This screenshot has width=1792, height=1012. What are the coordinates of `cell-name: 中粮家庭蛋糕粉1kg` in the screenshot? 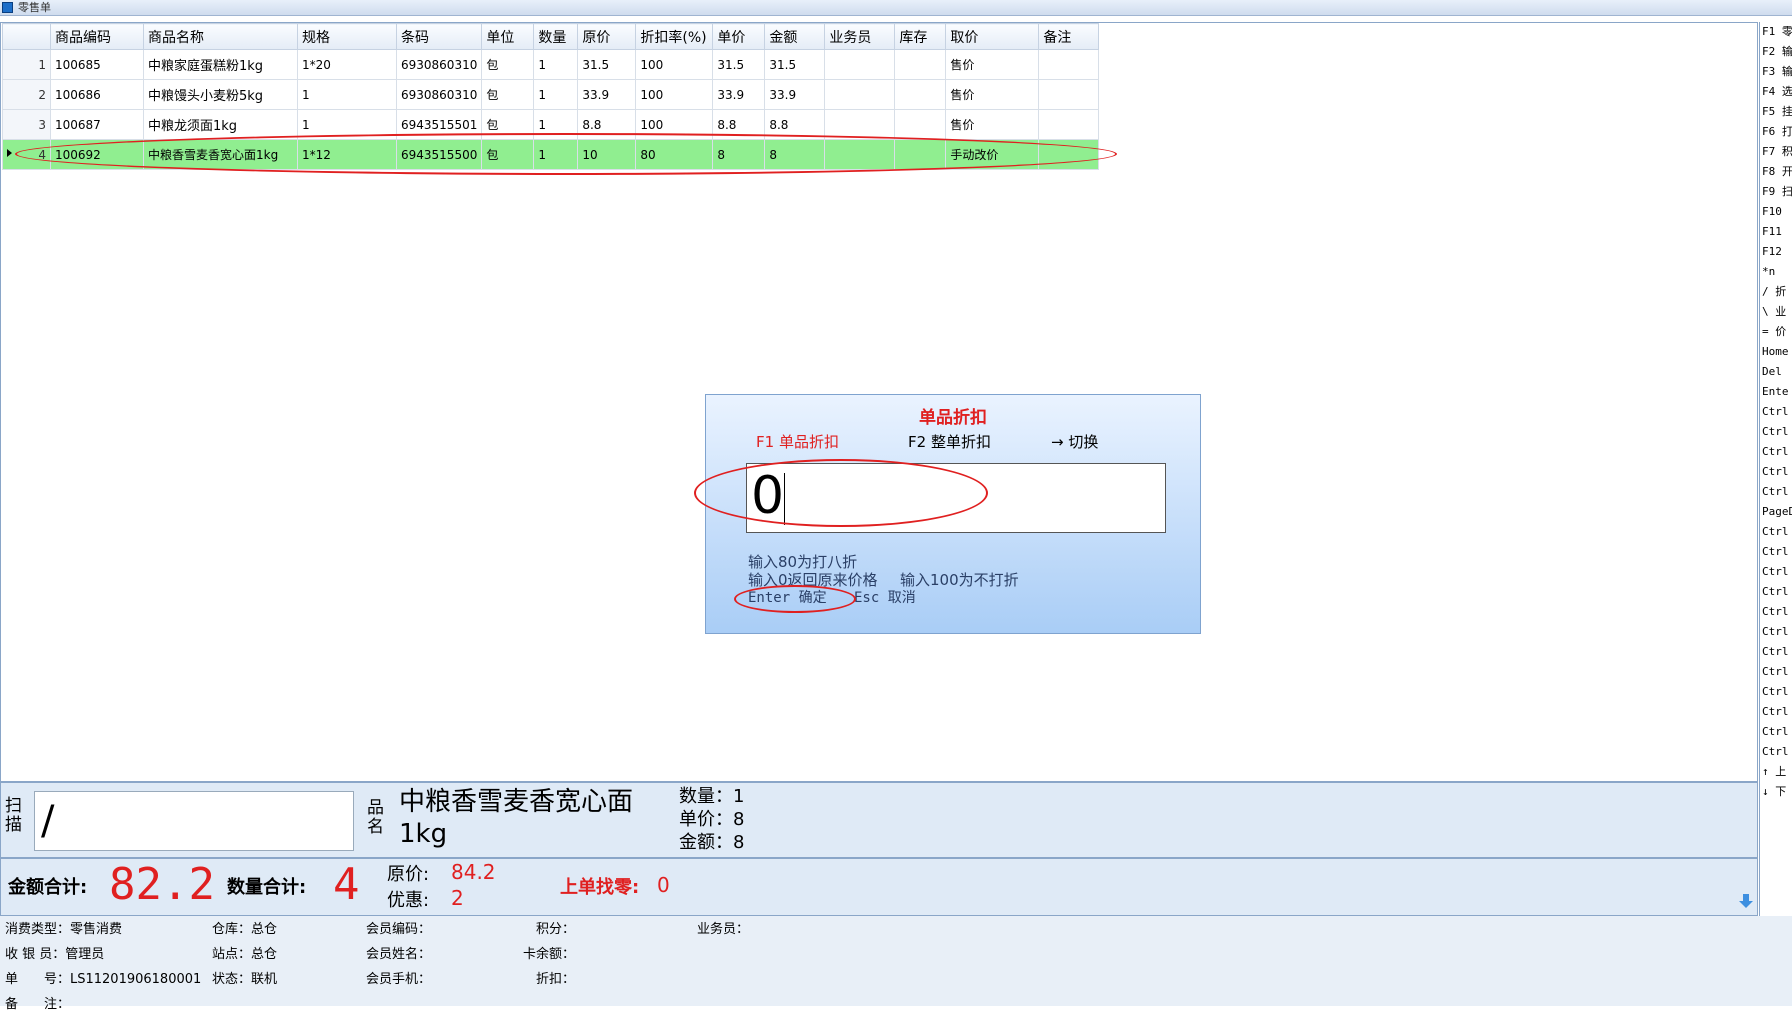 It's located at (220, 64).